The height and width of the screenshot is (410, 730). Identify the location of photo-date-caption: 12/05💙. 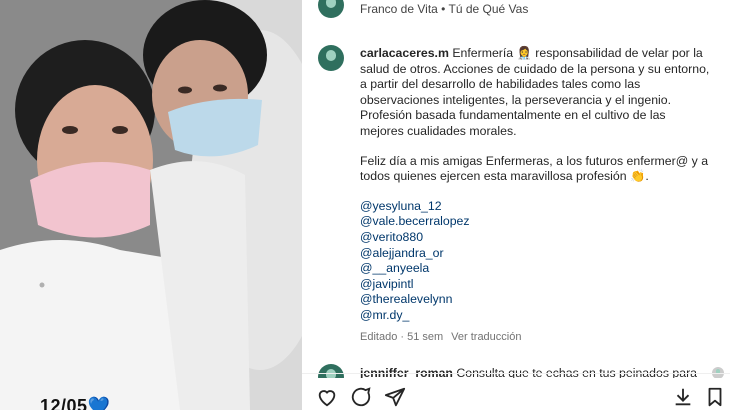
(75, 403).